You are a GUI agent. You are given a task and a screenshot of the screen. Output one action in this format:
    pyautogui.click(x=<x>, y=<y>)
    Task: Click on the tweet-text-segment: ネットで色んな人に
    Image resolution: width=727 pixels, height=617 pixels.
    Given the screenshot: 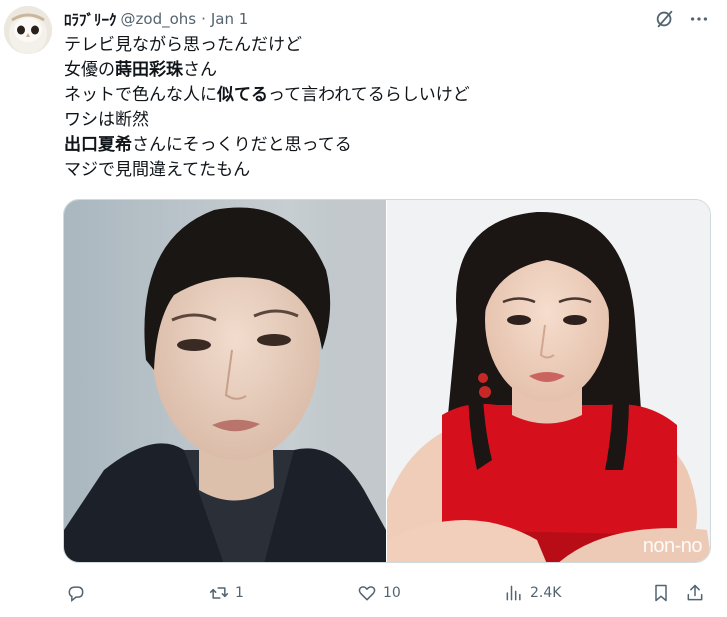 What is the action you would take?
    pyautogui.click(x=140, y=95)
    